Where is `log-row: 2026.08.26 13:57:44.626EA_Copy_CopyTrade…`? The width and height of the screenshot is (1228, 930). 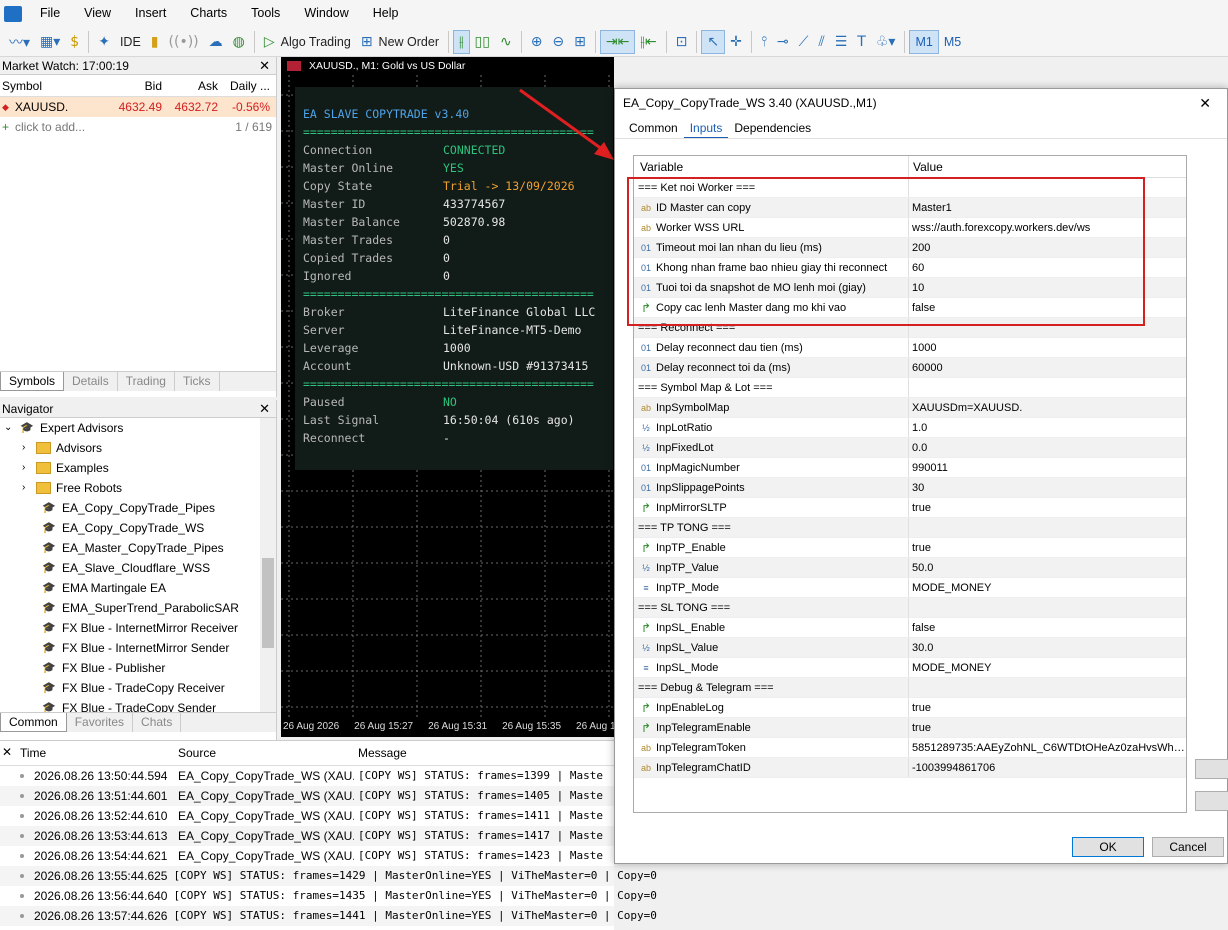
log-row: 2026.08.26 13:57:44.626EA_Copy_CopyTrade… is located at coordinates (328, 916).